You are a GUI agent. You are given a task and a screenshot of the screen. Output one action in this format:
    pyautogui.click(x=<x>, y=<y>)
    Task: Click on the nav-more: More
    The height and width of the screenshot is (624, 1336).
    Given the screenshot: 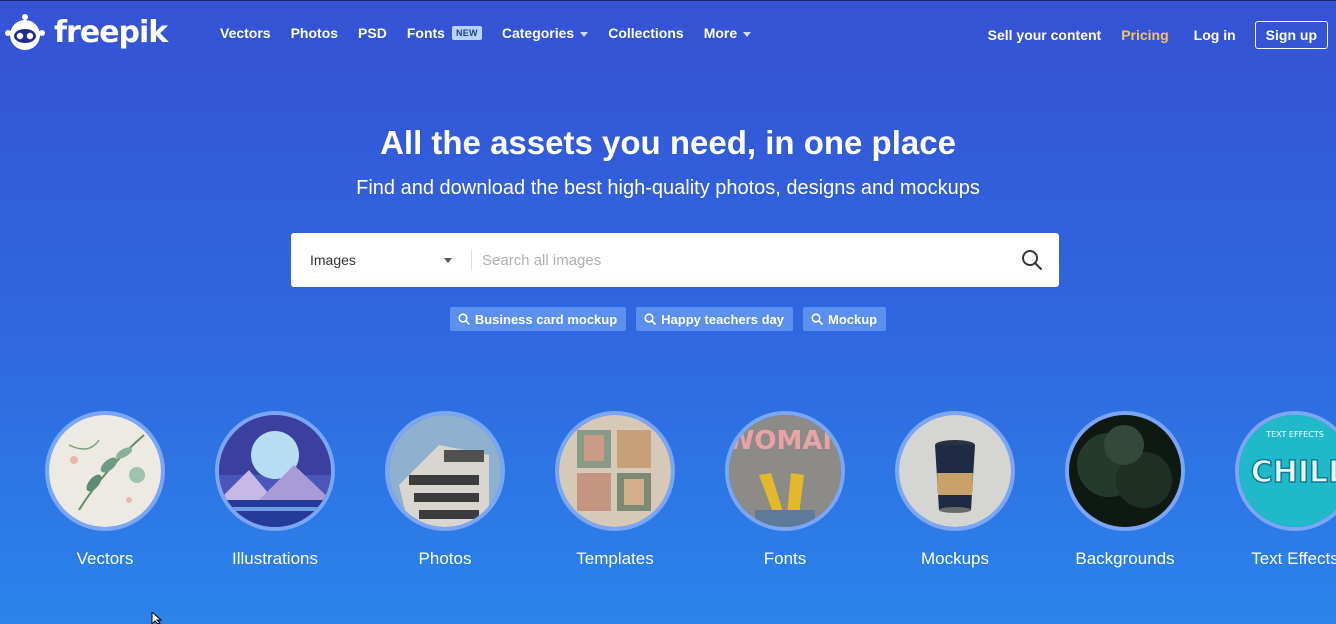 What is the action you would take?
    pyautogui.click(x=727, y=33)
    